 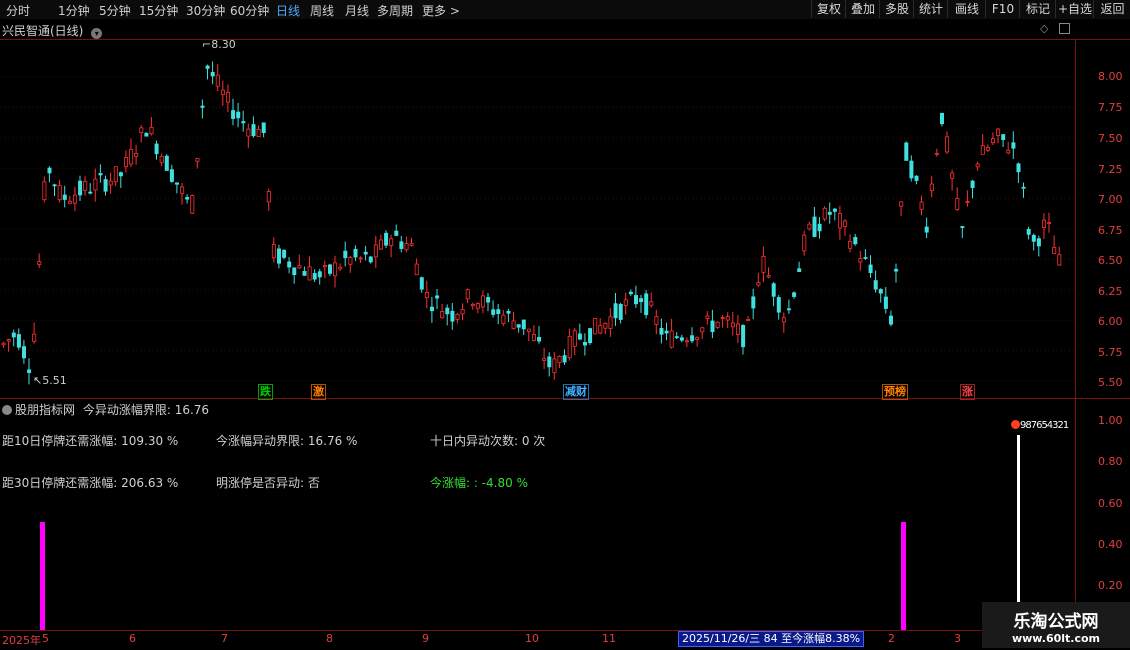 I want to click on diamond-icon: ◇, so click(x=1044, y=28).